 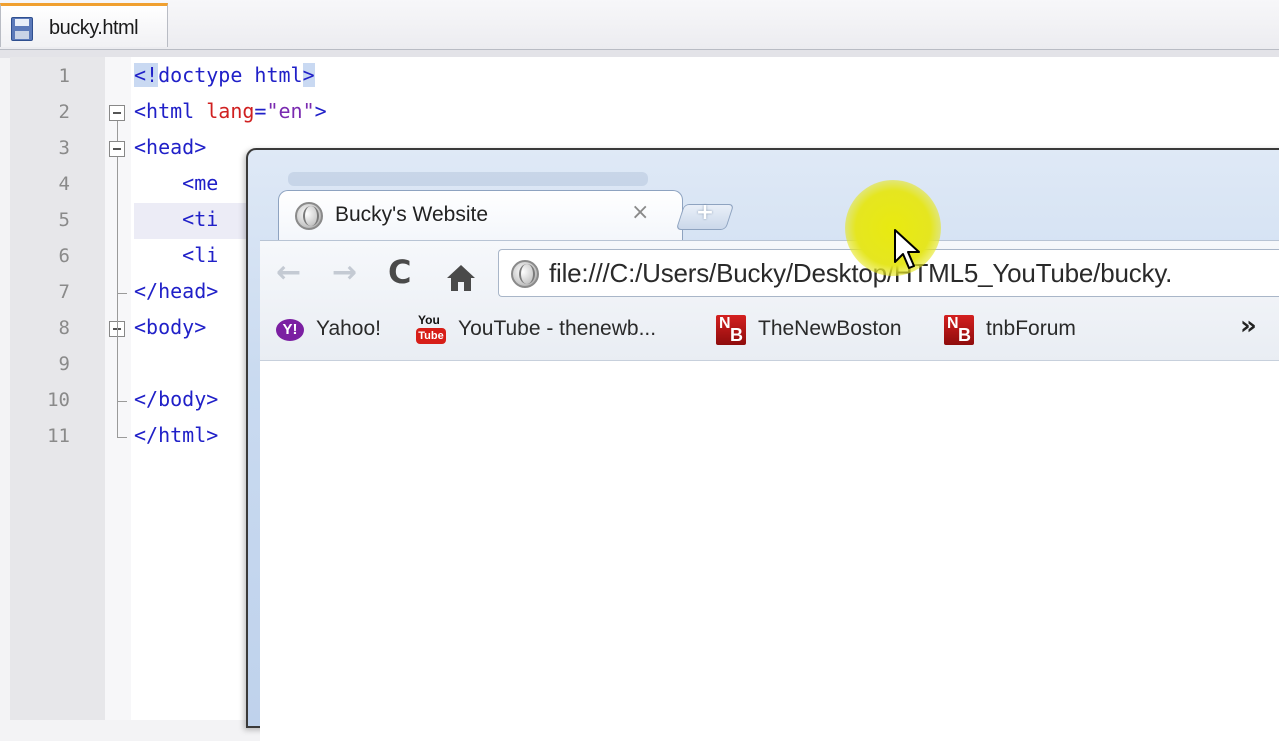 I want to click on line-number: 1, so click(x=64, y=76).